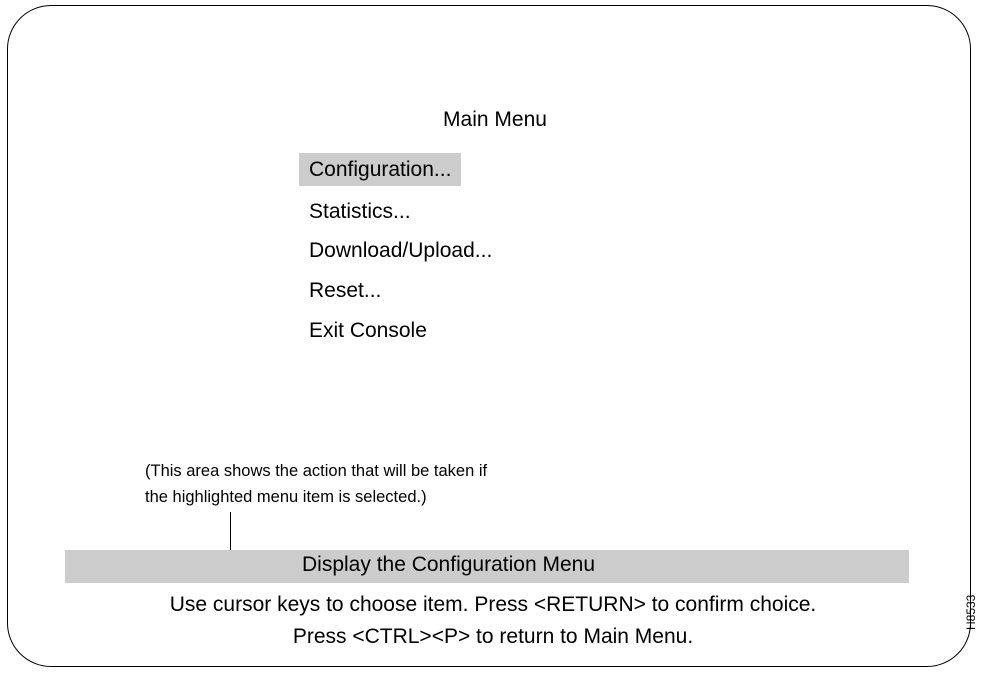  What do you see at coordinates (448, 564) in the screenshot?
I see `status-action-text: Display the Configuration Menu` at bounding box center [448, 564].